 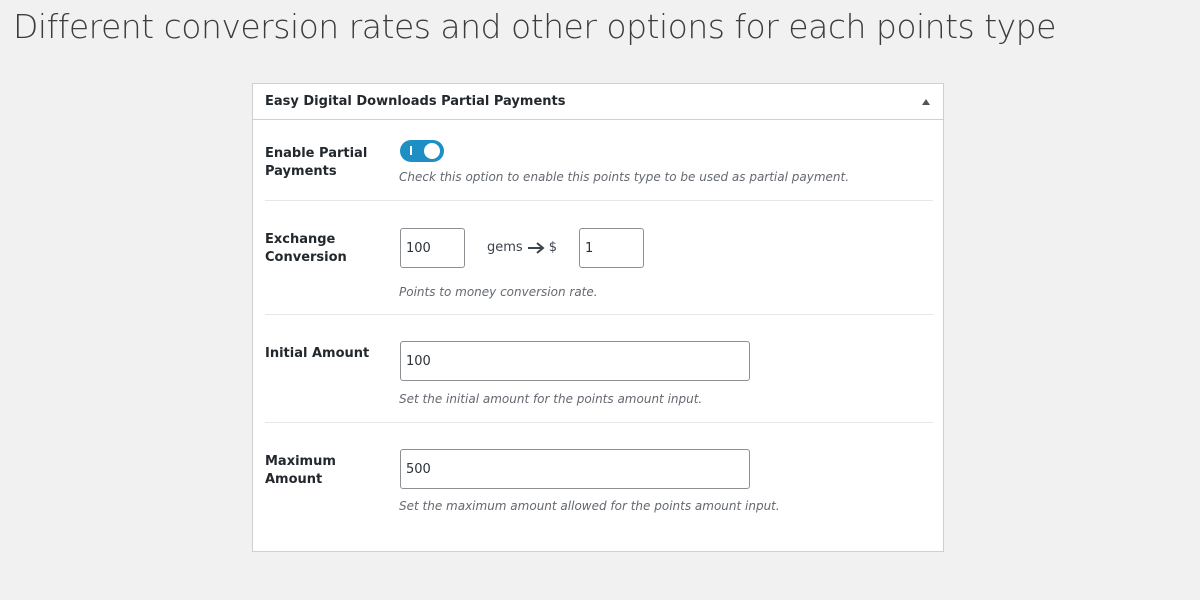 What do you see at coordinates (432, 151) in the screenshot?
I see `toggle-knob` at bounding box center [432, 151].